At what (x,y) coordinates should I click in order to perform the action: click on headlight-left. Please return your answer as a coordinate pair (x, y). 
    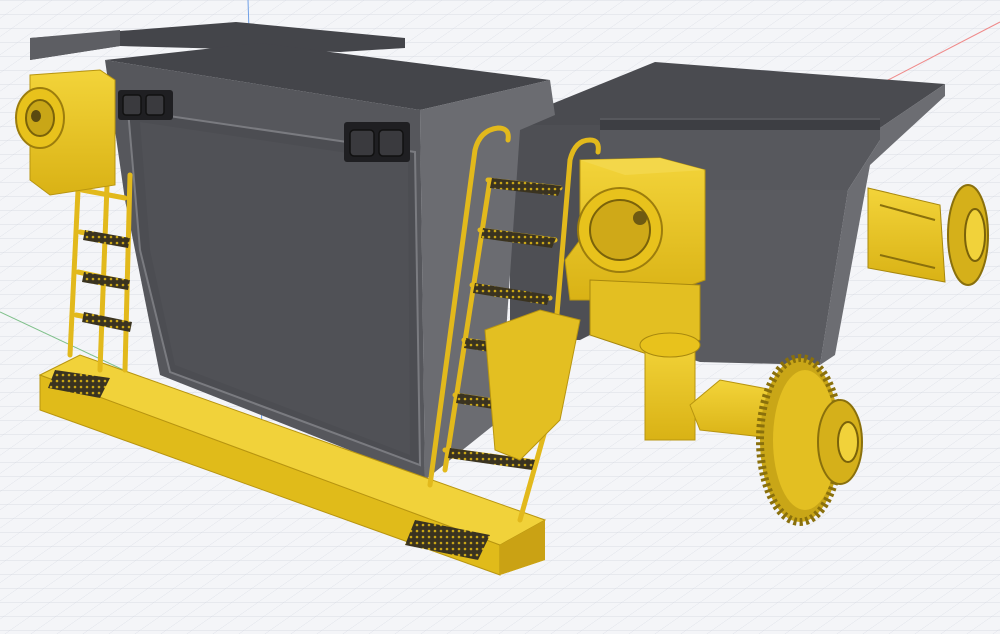
    Looking at the image, I should click on (145, 105).